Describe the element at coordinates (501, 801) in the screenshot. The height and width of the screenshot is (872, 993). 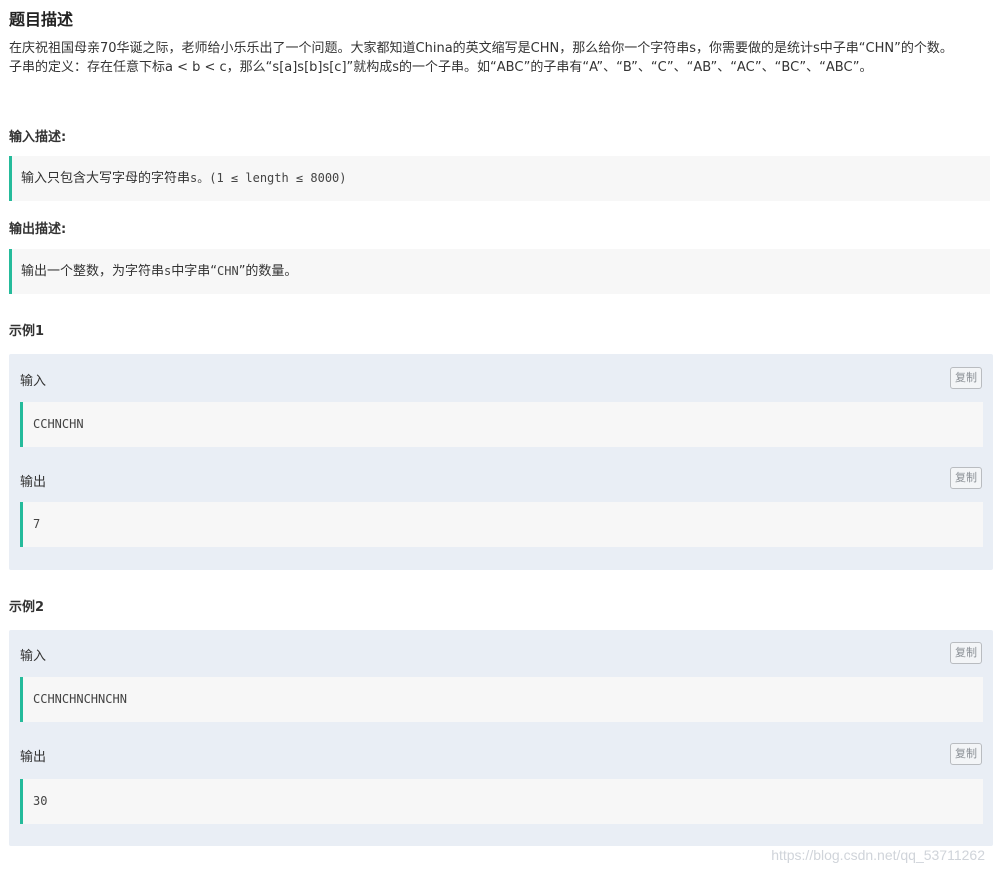
I see `example-2-output-value: 30` at that location.